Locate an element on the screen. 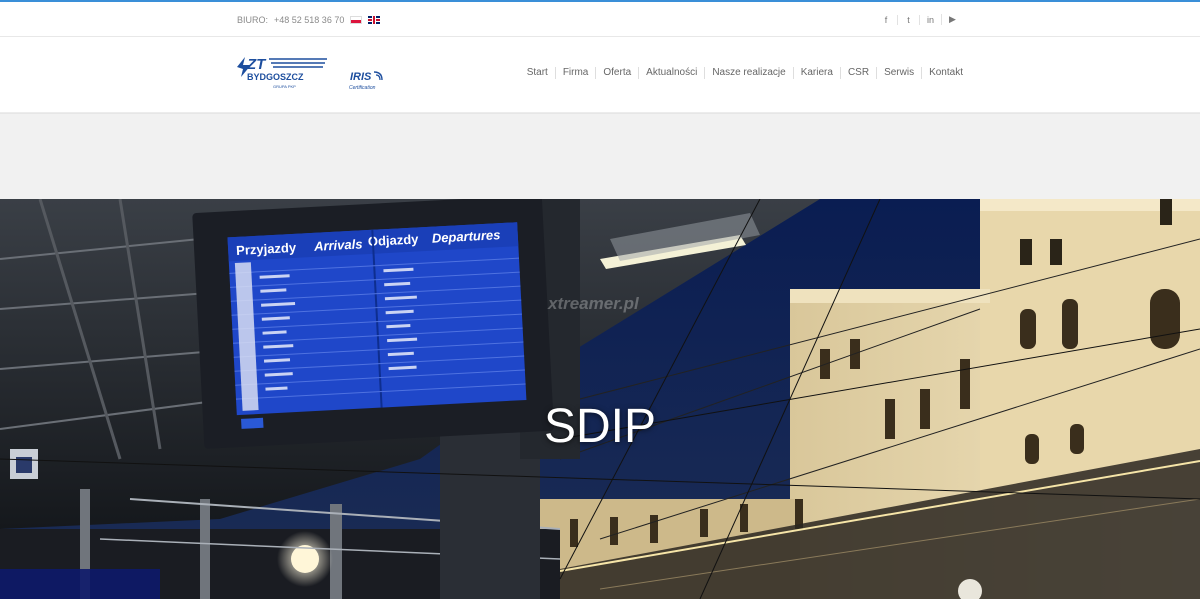  iris-certification-logo: IRIS Certification is located at coordinates (366, 81).